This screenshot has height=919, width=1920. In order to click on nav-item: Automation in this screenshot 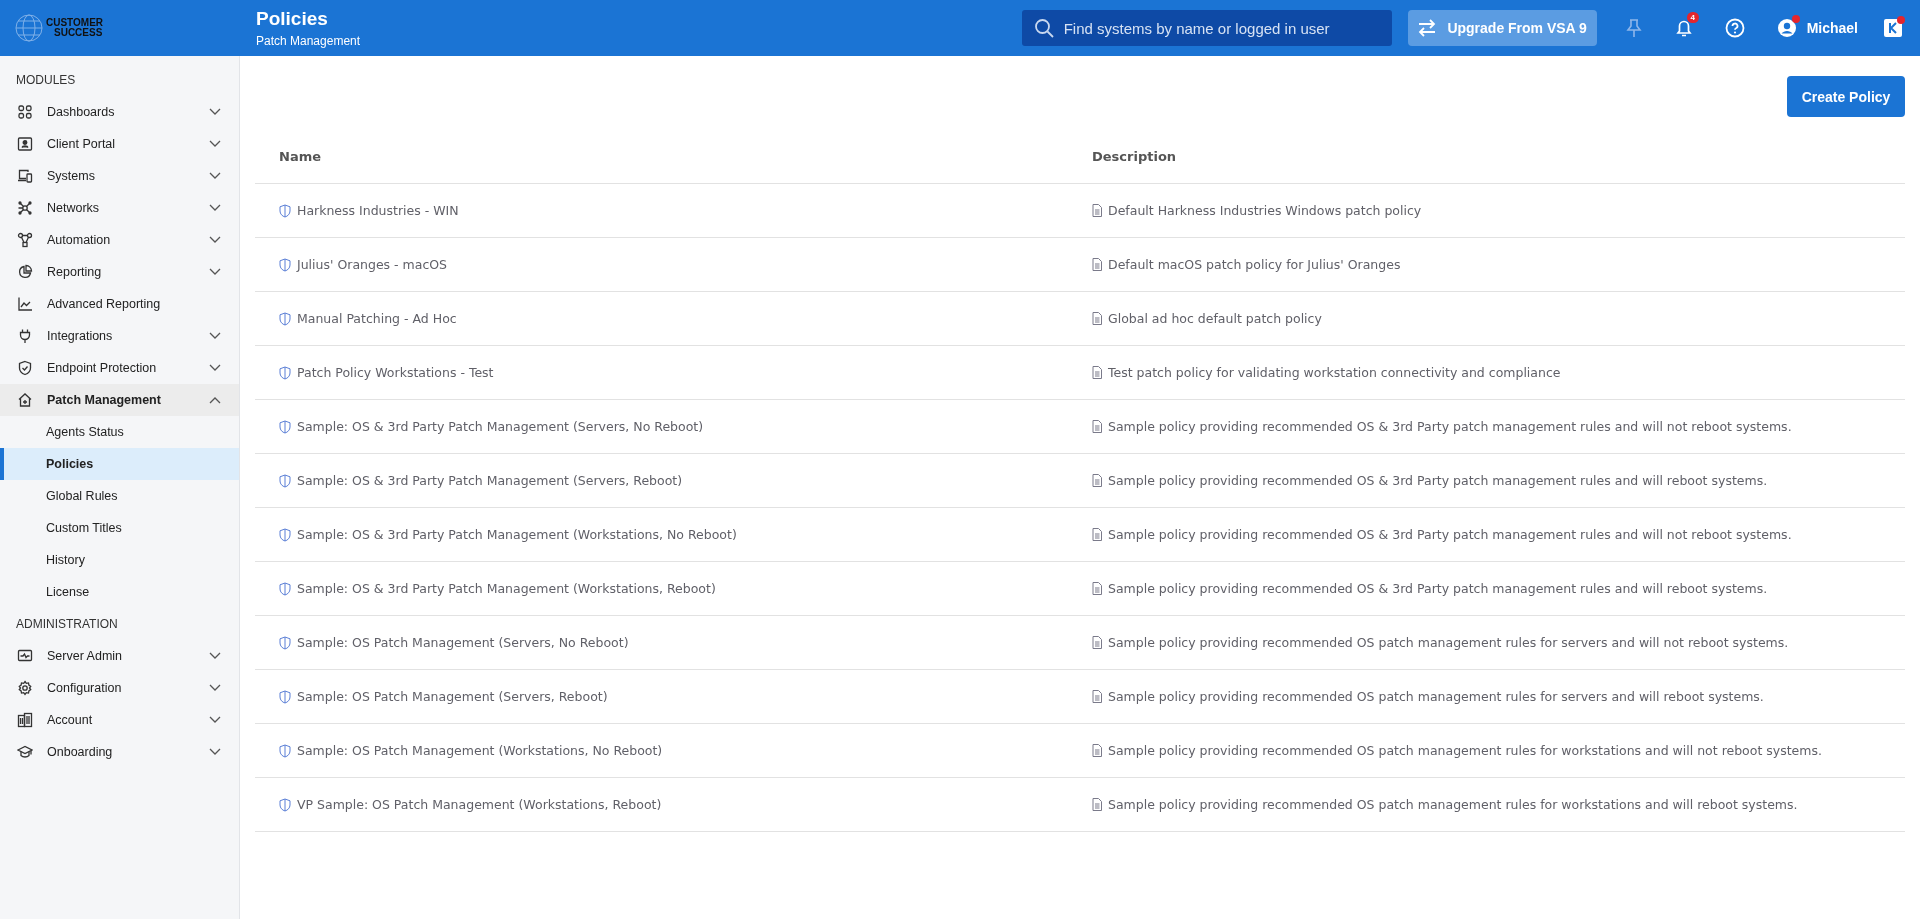, I will do `click(119, 240)`.